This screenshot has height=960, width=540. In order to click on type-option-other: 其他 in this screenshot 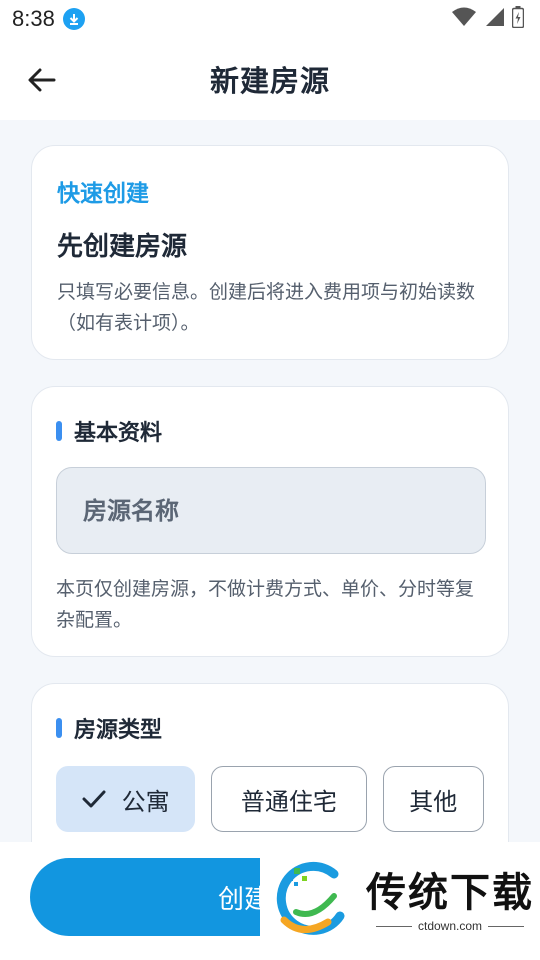, I will do `click(433, 799)`.